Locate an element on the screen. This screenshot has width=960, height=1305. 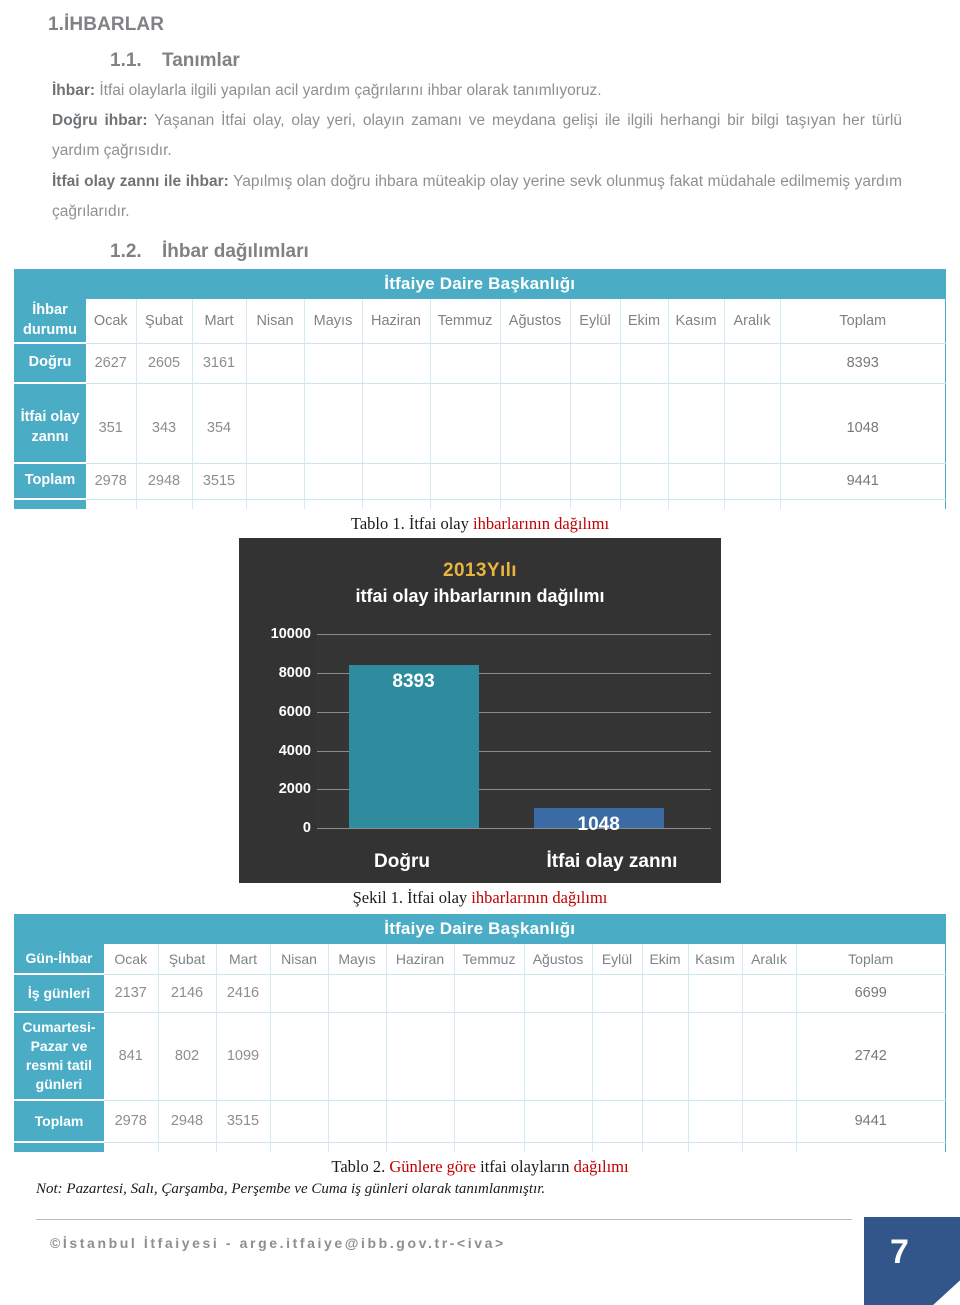
y-tick-label: 10000 is located at coordinates (290, 634).